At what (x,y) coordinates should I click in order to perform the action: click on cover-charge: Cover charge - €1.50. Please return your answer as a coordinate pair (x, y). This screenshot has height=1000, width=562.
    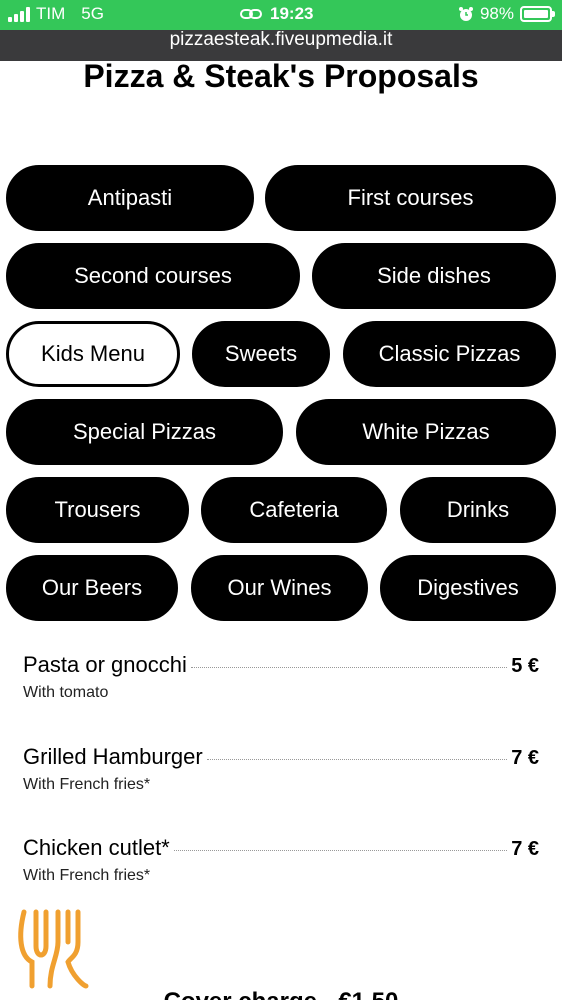
    Looking at the image, I should click on (281, 994).